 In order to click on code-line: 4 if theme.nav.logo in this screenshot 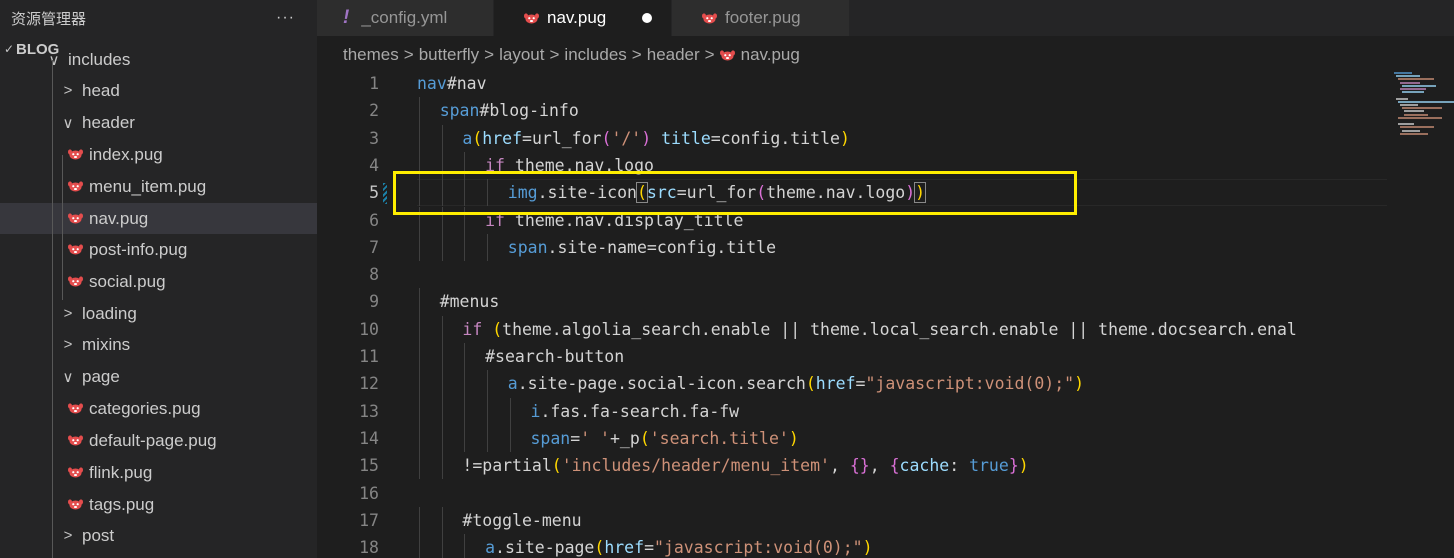, I will do `click(852, 165)`.